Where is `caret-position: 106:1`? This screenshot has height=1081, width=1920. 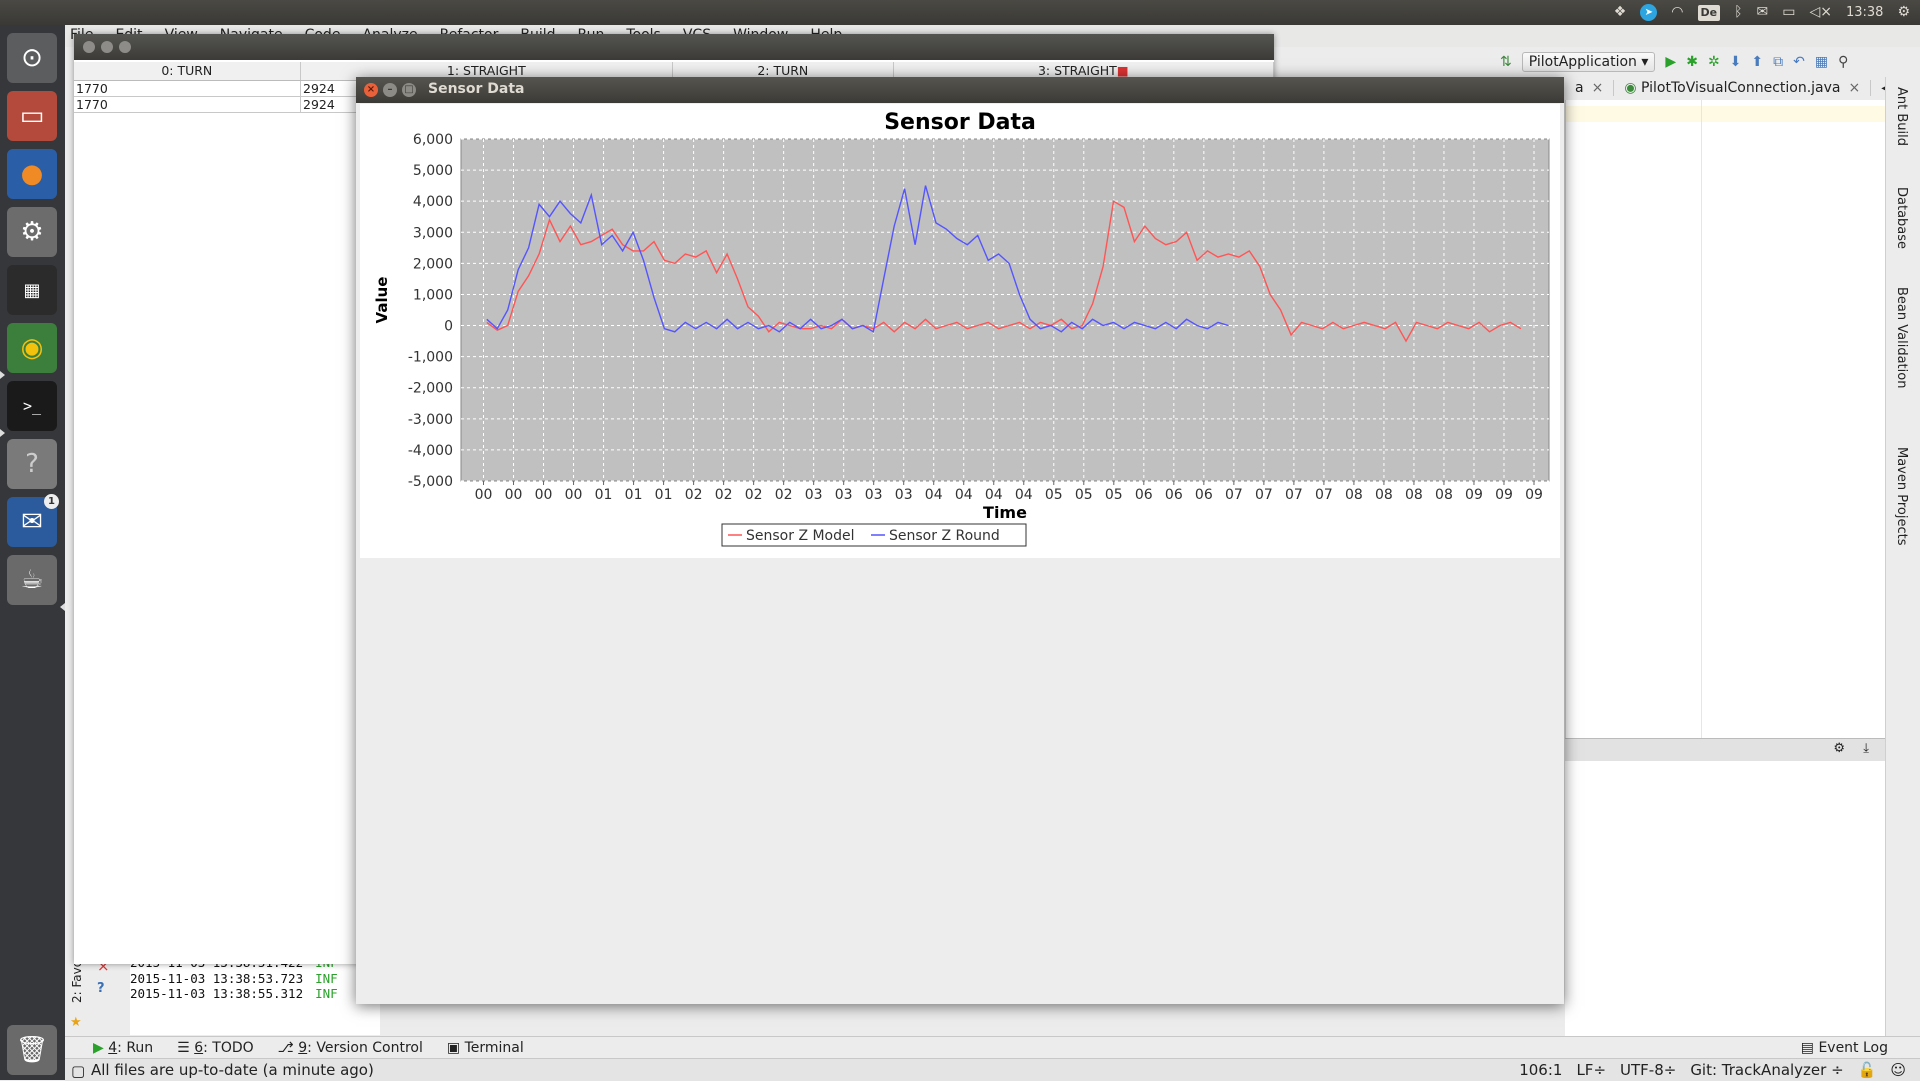 caret-position: 106:1 is located at coordinates (1540, 1070).